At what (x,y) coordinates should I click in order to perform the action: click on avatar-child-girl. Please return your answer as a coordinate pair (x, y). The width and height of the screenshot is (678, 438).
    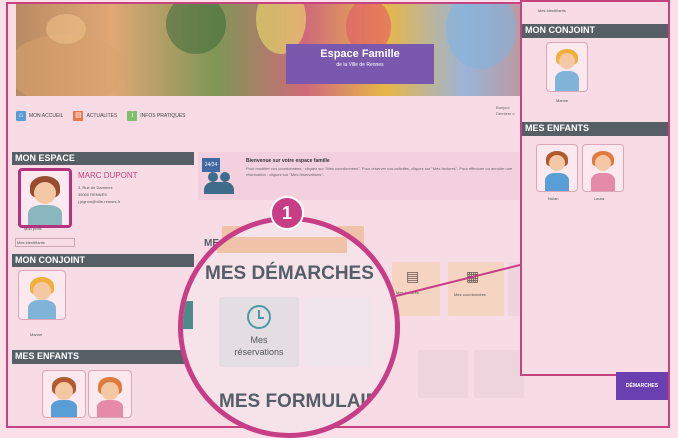
    Looking at the image, I should click on (110, 394).